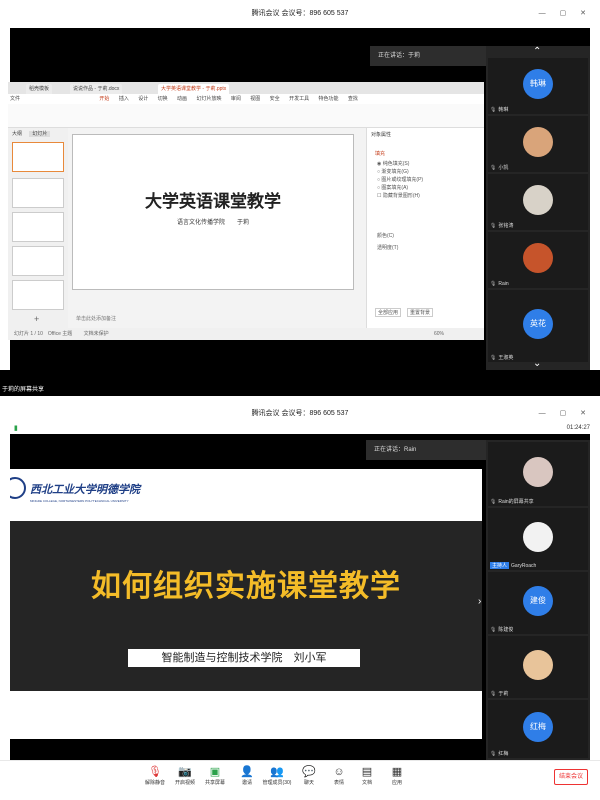 The width and height of the screenshot is (600, 800). Describe the element at coordinates (214, 783) in the screenshot. I see `share-screen-label: 共享屏幕` at that location.